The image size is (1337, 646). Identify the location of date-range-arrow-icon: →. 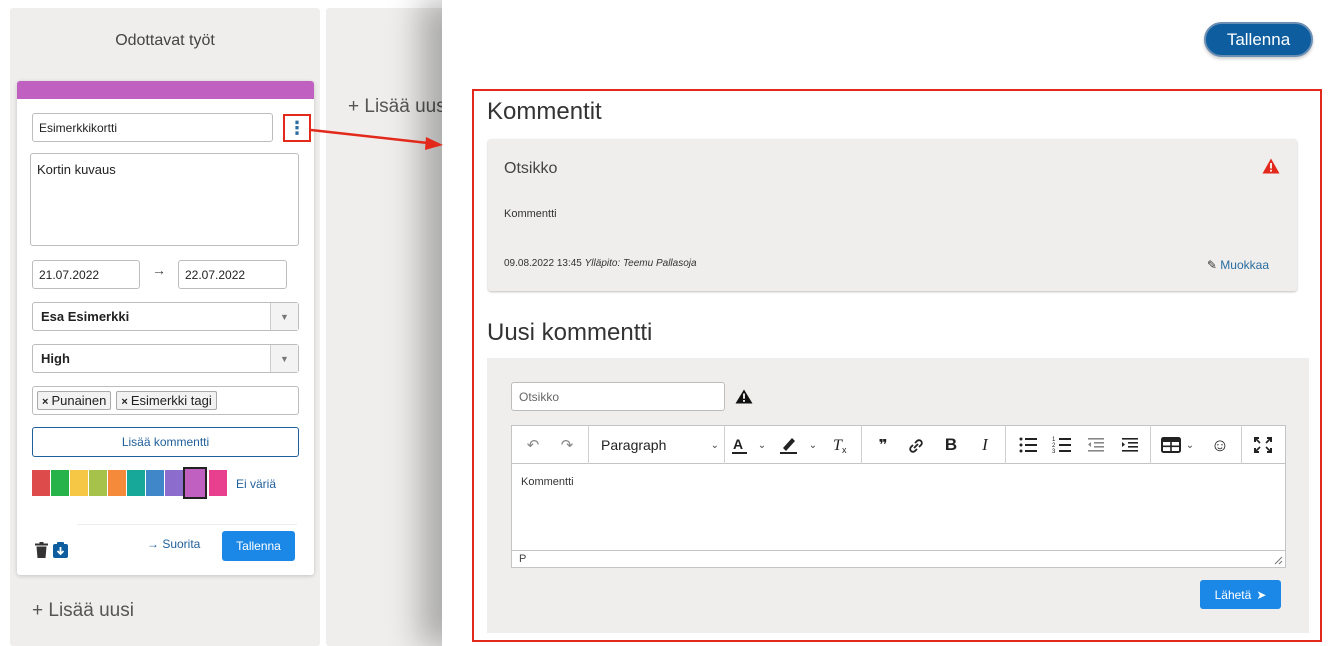
(159, 270).